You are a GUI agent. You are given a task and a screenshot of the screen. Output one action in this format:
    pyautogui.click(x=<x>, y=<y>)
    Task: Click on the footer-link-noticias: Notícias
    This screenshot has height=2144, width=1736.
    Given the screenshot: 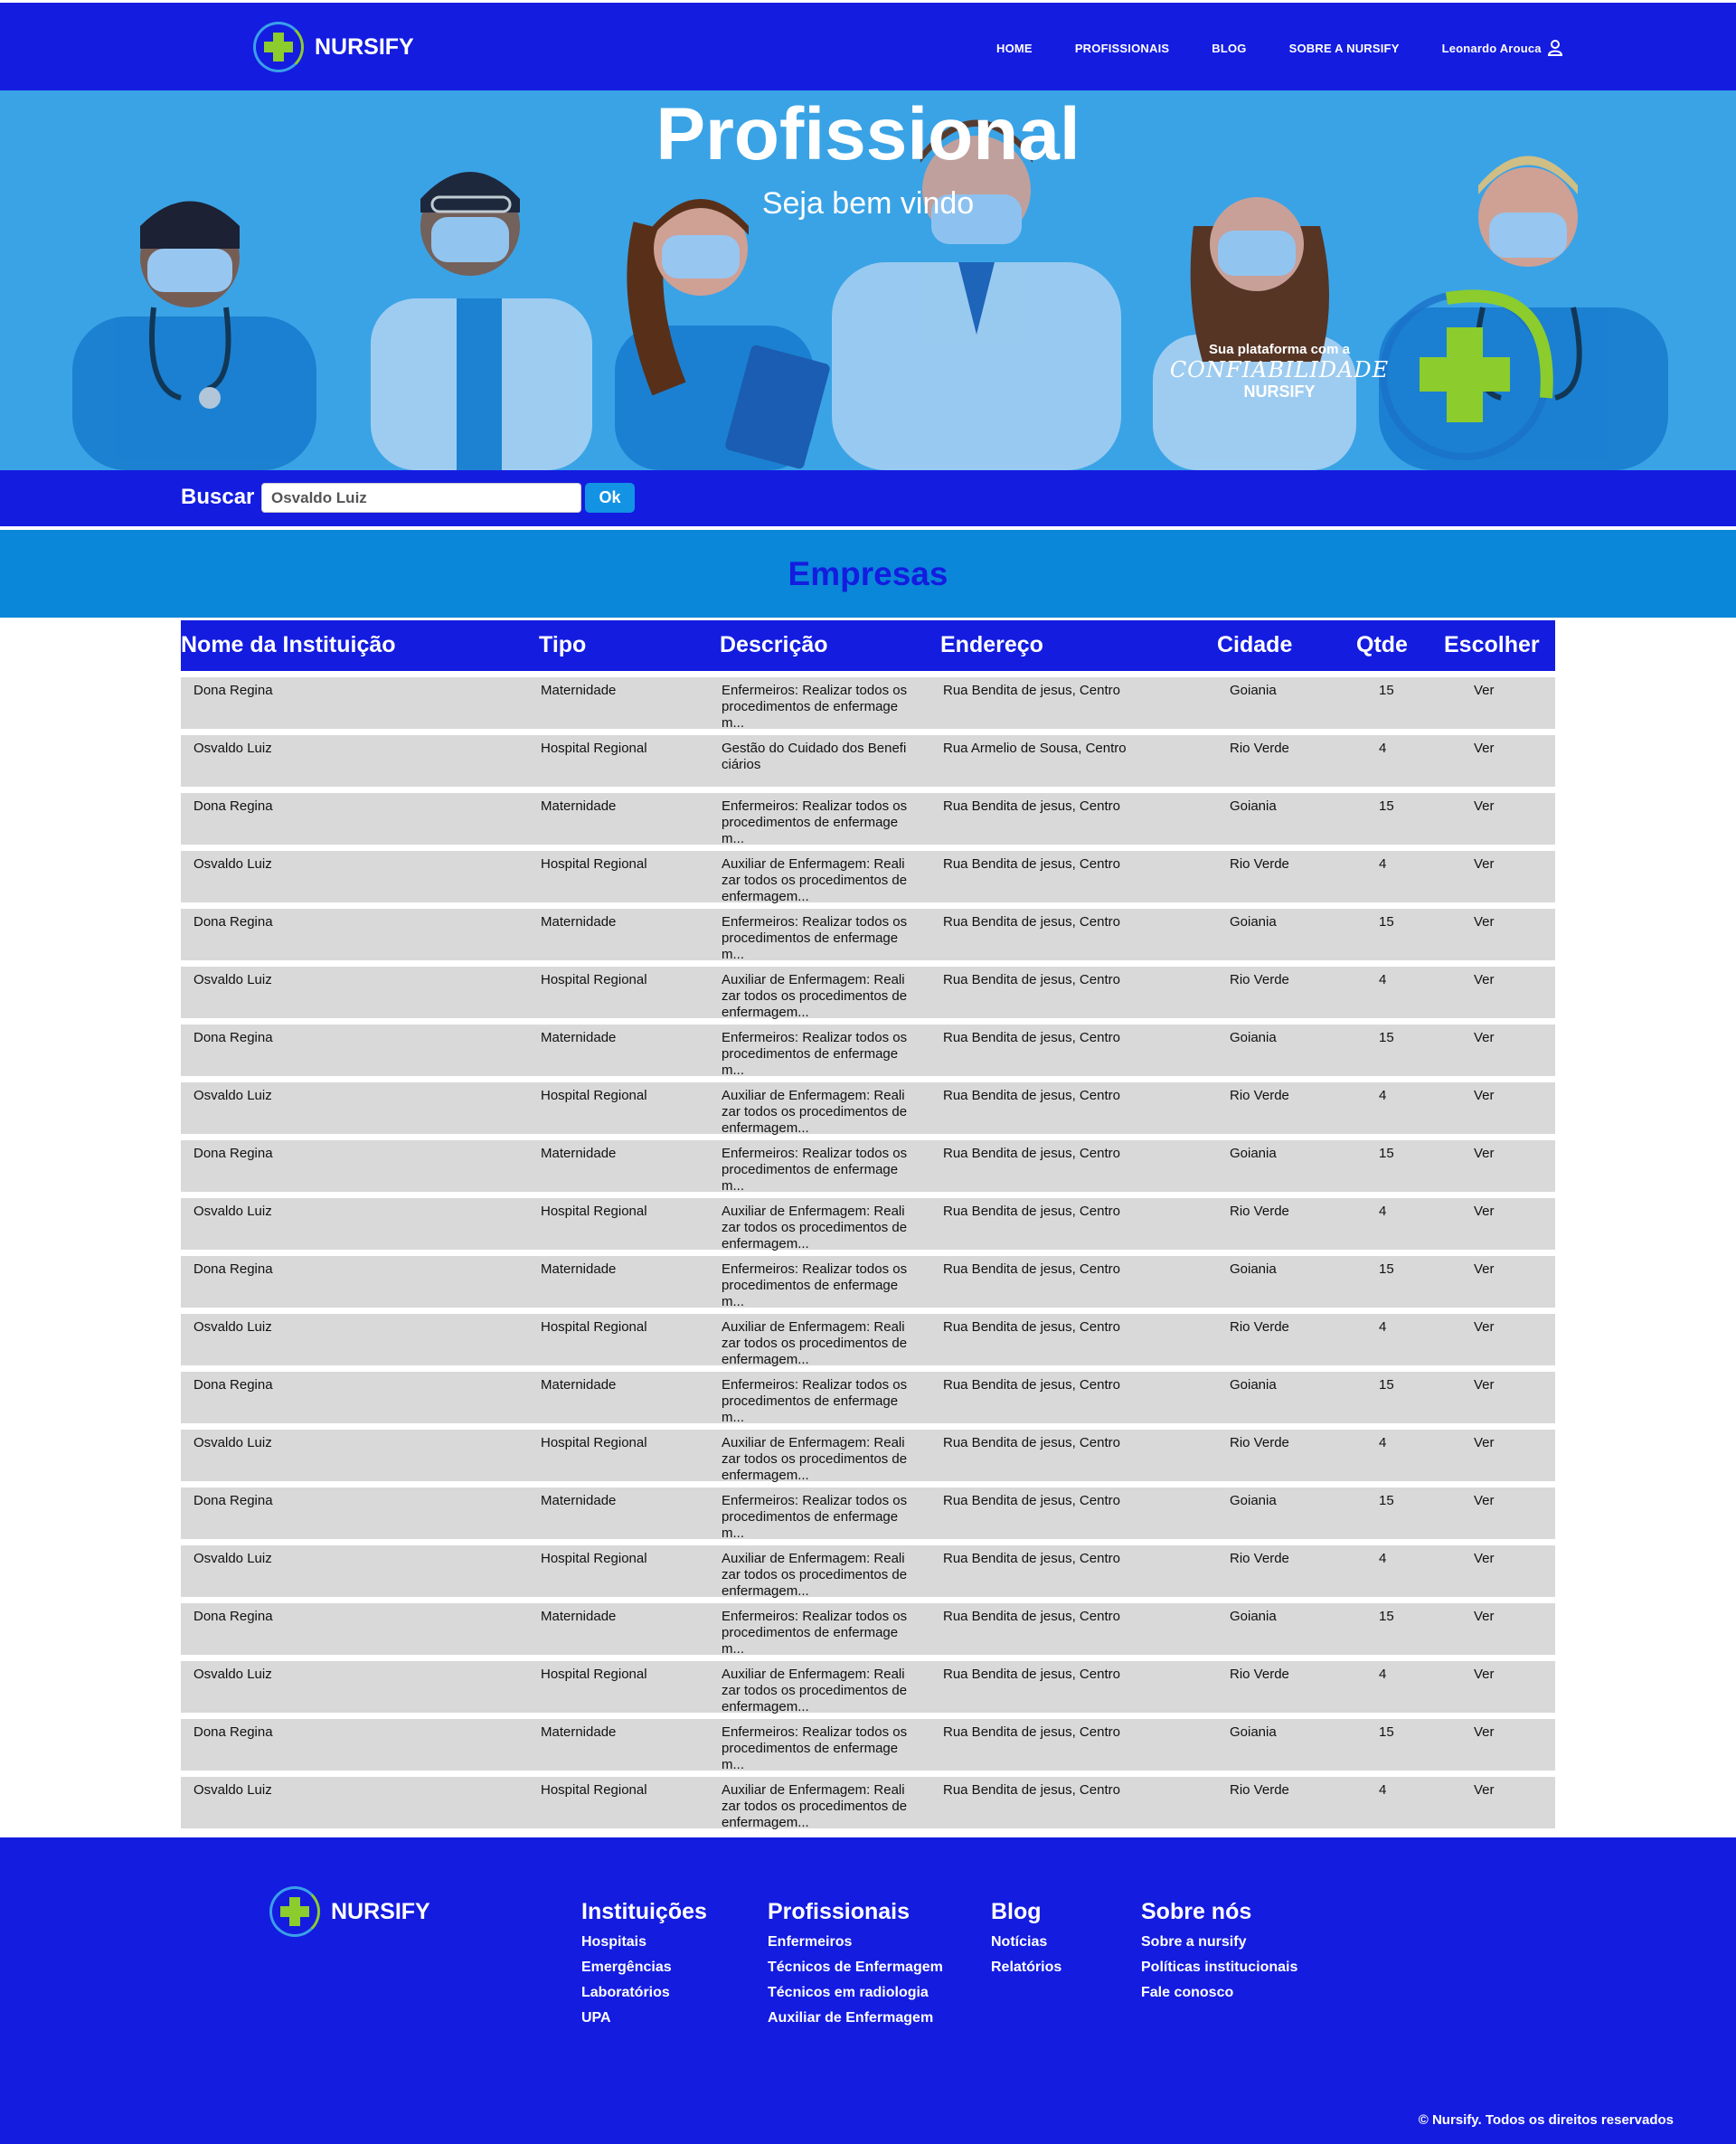 What is the action you would take?
    pyautogui.click(x=1026, y=1942)
    